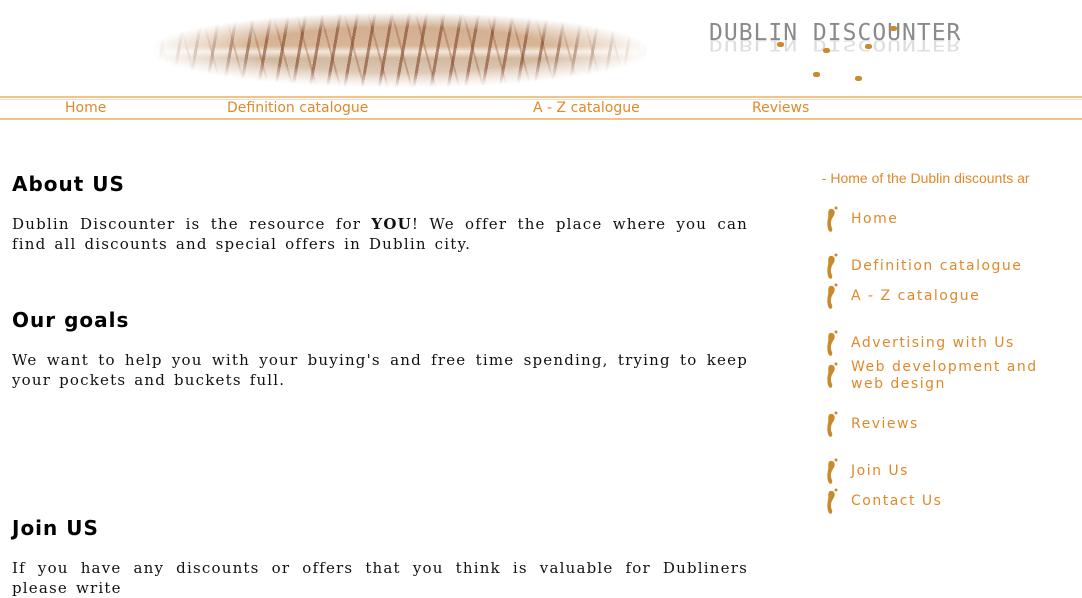 Image resolution: width=1082 pixels, height=598 pixels. I want to click on topnav-reviews-link: Reviews, so click(780, 108).